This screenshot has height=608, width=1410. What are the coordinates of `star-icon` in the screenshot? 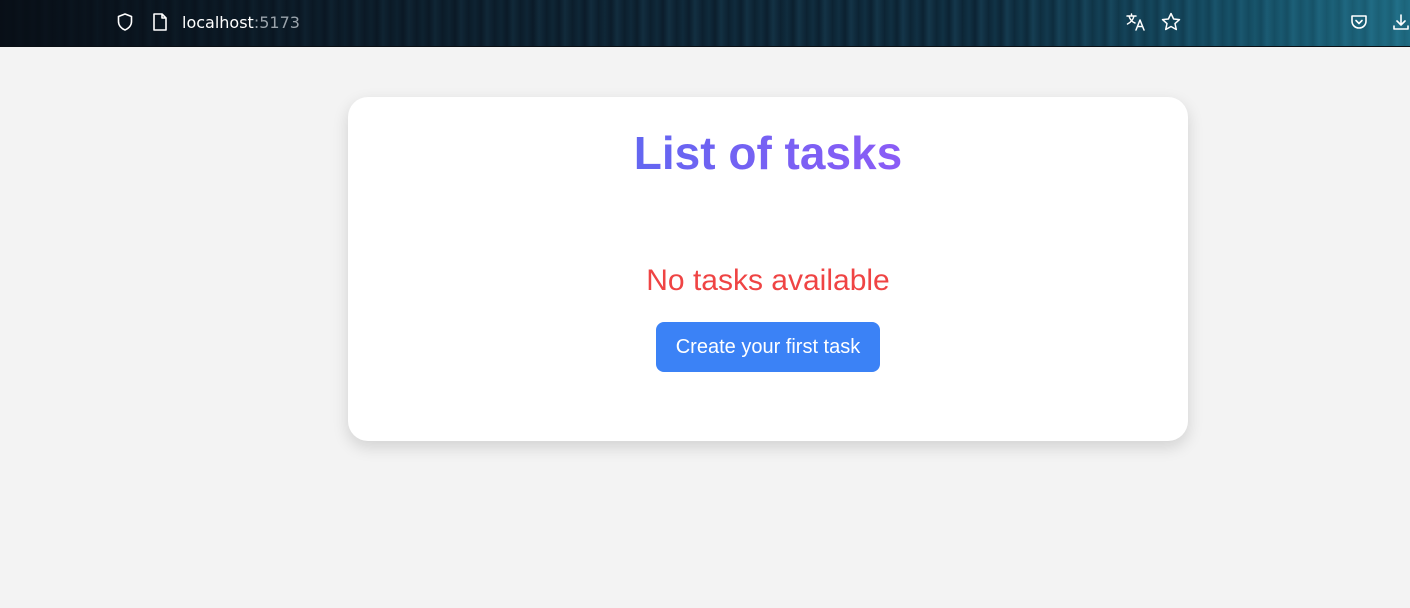 It's located at (1171, 22).